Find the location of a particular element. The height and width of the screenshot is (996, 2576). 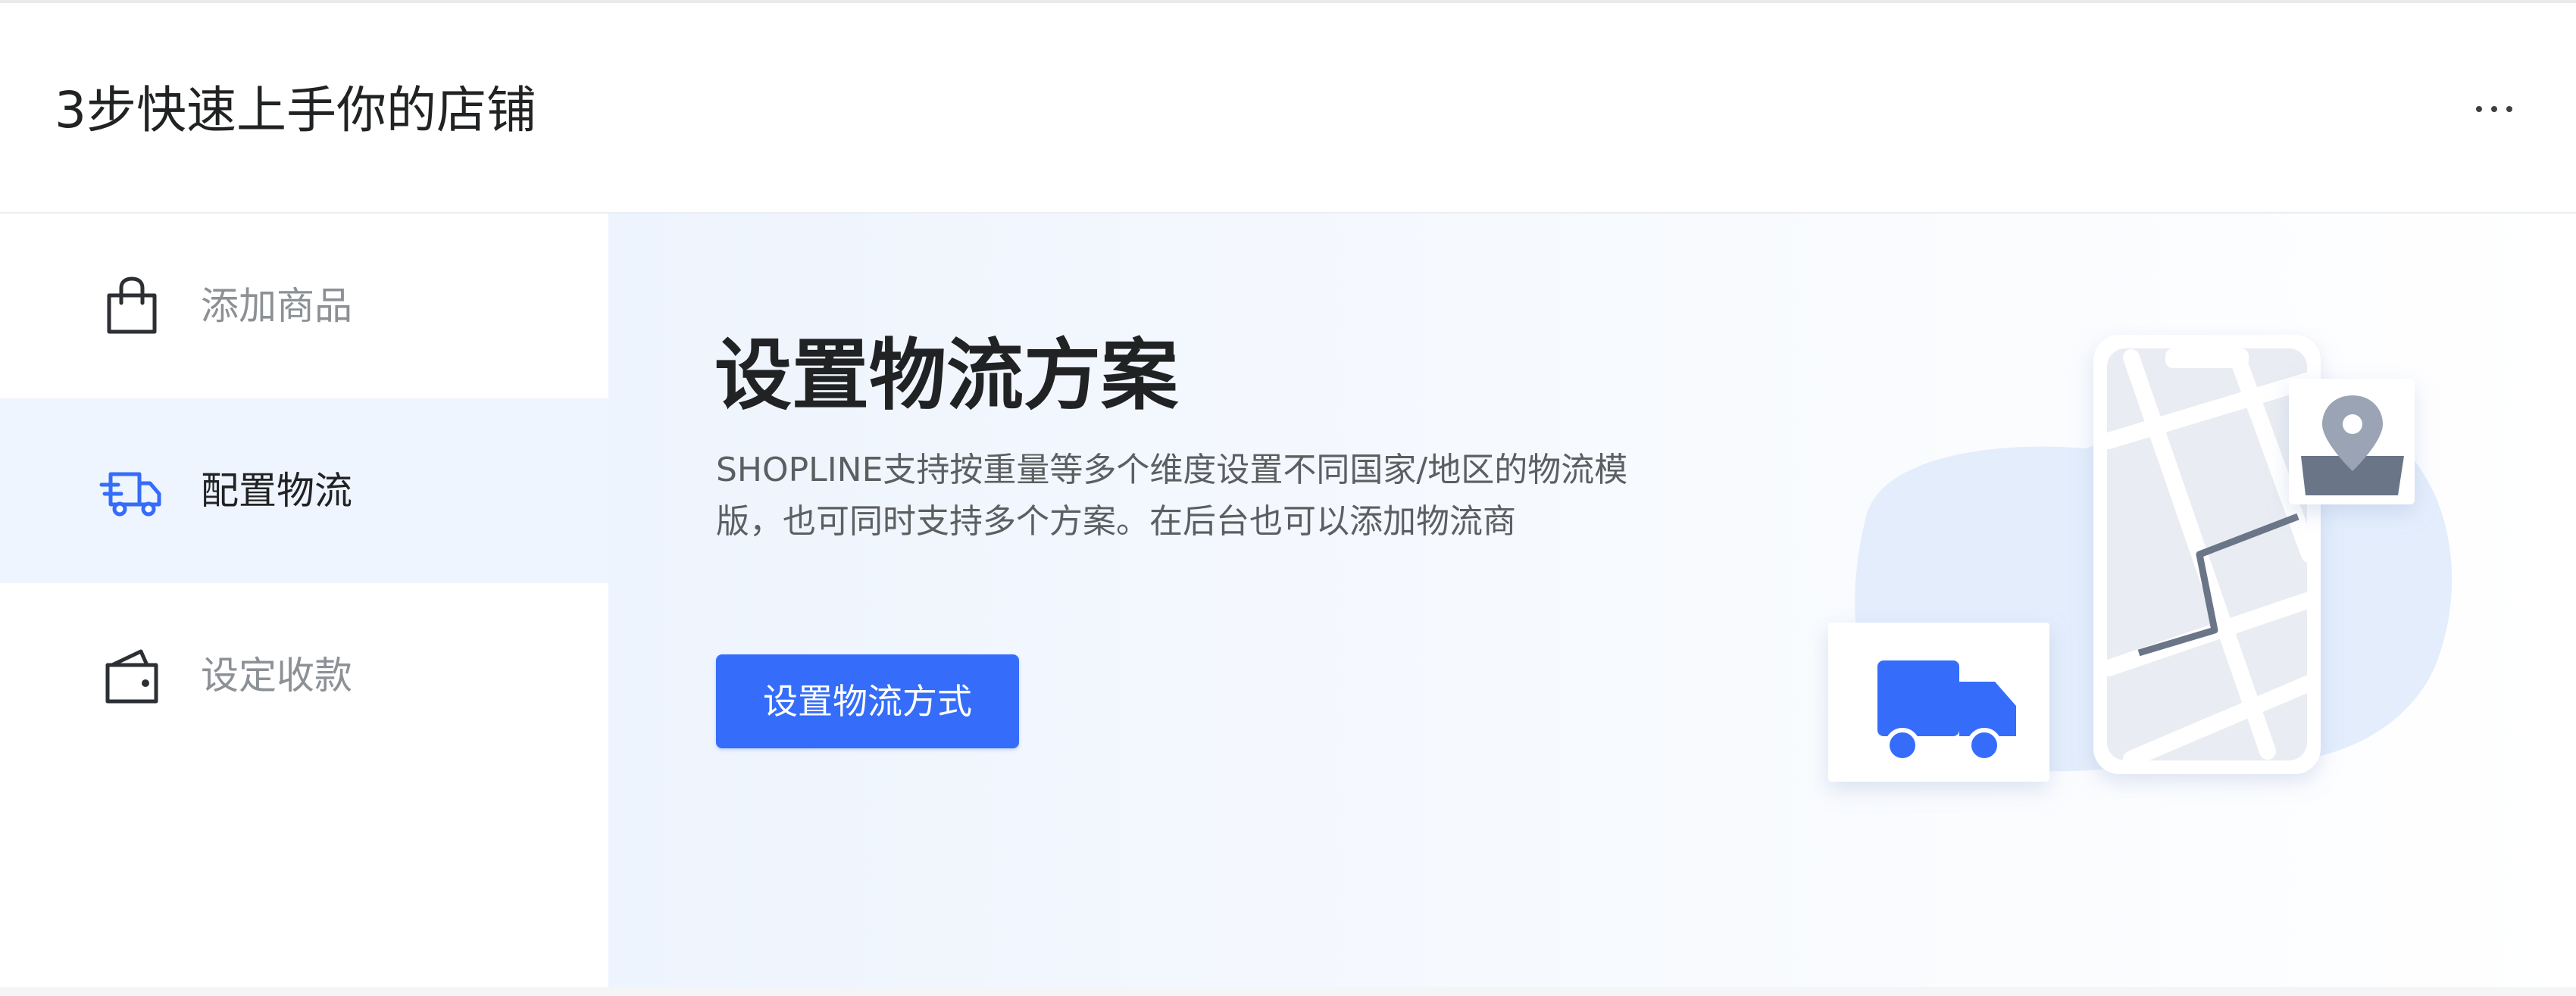

card-title: 3步快速上手你的店铺 is located at coordinates (295, 110).